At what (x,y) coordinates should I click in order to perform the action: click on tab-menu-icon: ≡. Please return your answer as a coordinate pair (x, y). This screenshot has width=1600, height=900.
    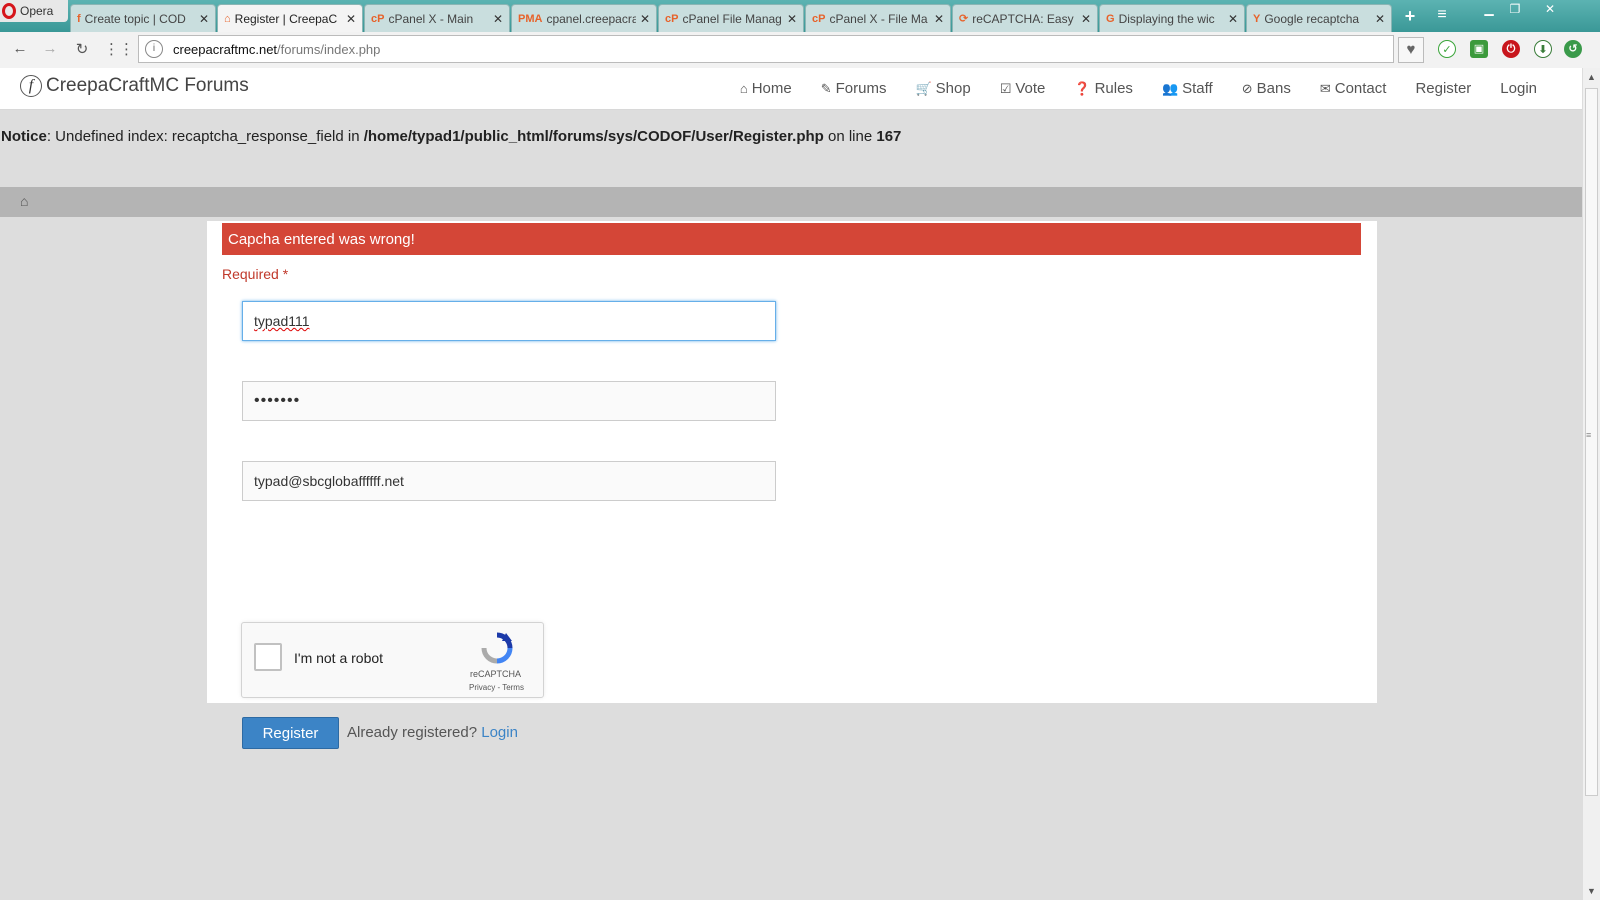
    Looking at the image, I should click on (1442, 15).